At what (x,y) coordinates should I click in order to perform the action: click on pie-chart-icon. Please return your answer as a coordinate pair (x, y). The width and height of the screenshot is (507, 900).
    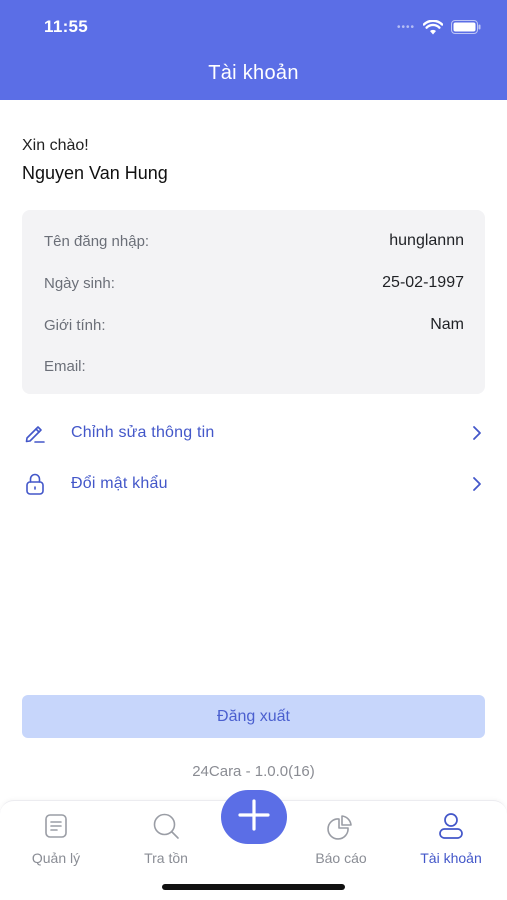
    Looking at the image, I should click on (341, 826).